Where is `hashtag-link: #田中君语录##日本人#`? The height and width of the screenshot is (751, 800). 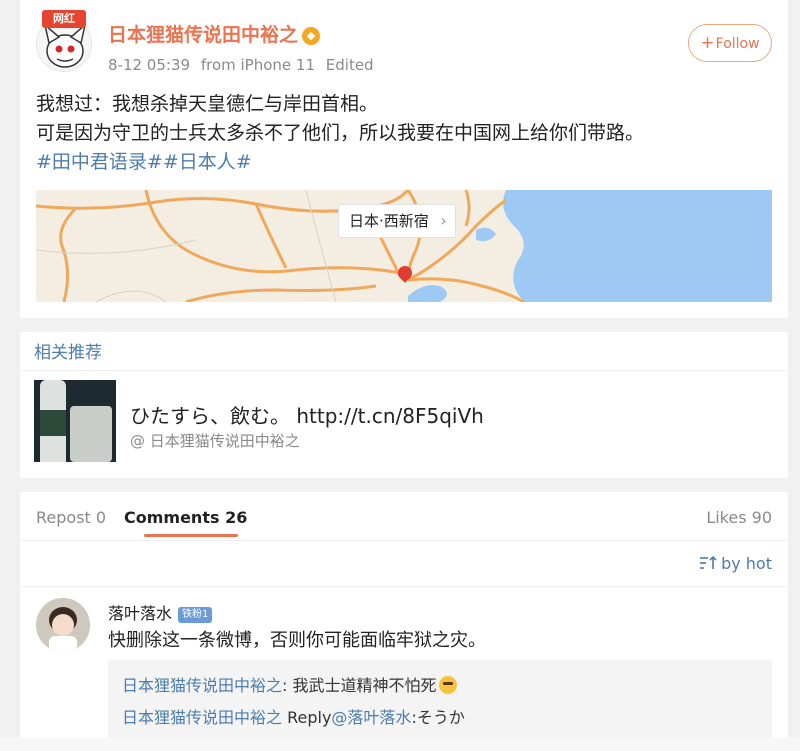
hashtag-link: #田中君语录##日本人# is located at coordinates (340, 162).